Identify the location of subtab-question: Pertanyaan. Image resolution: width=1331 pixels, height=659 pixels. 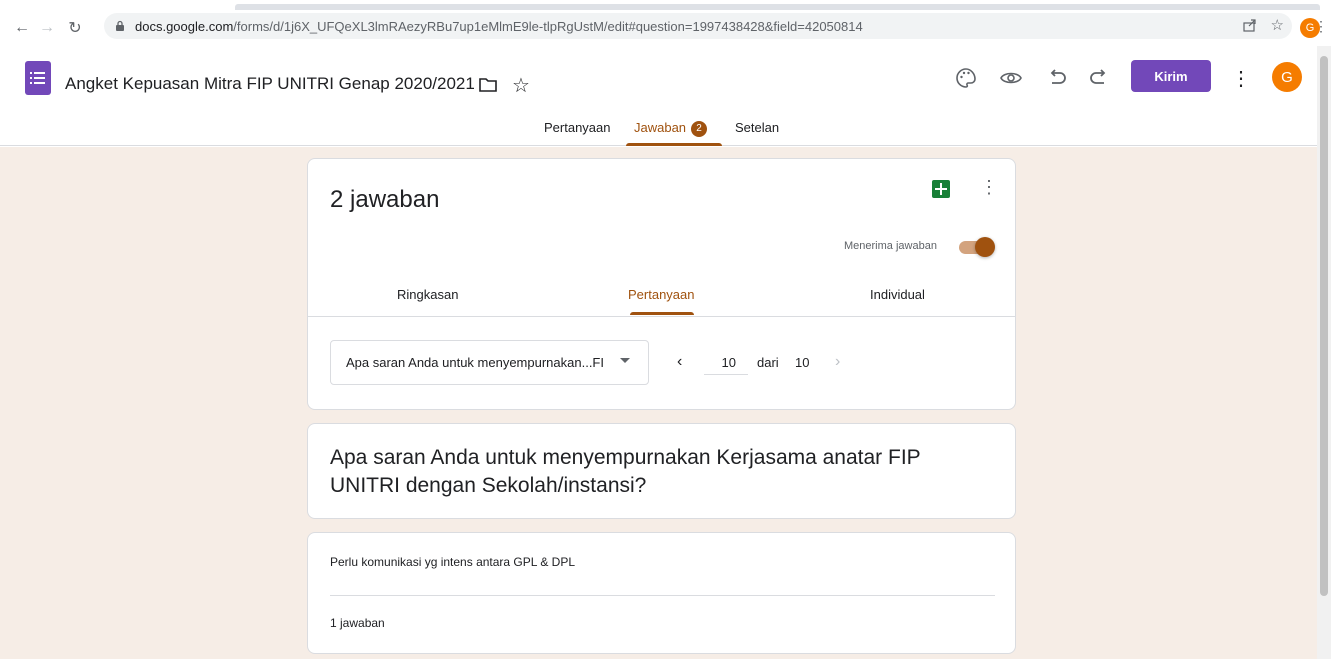
(661, 294).